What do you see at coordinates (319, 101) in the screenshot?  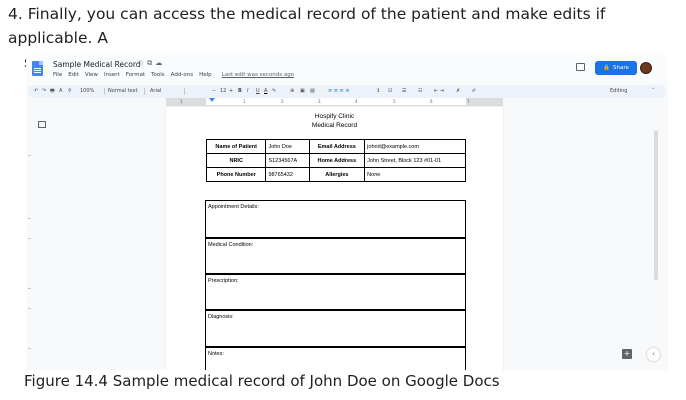 I see `ruler-mark: 3` at bounding box center [319, 101].